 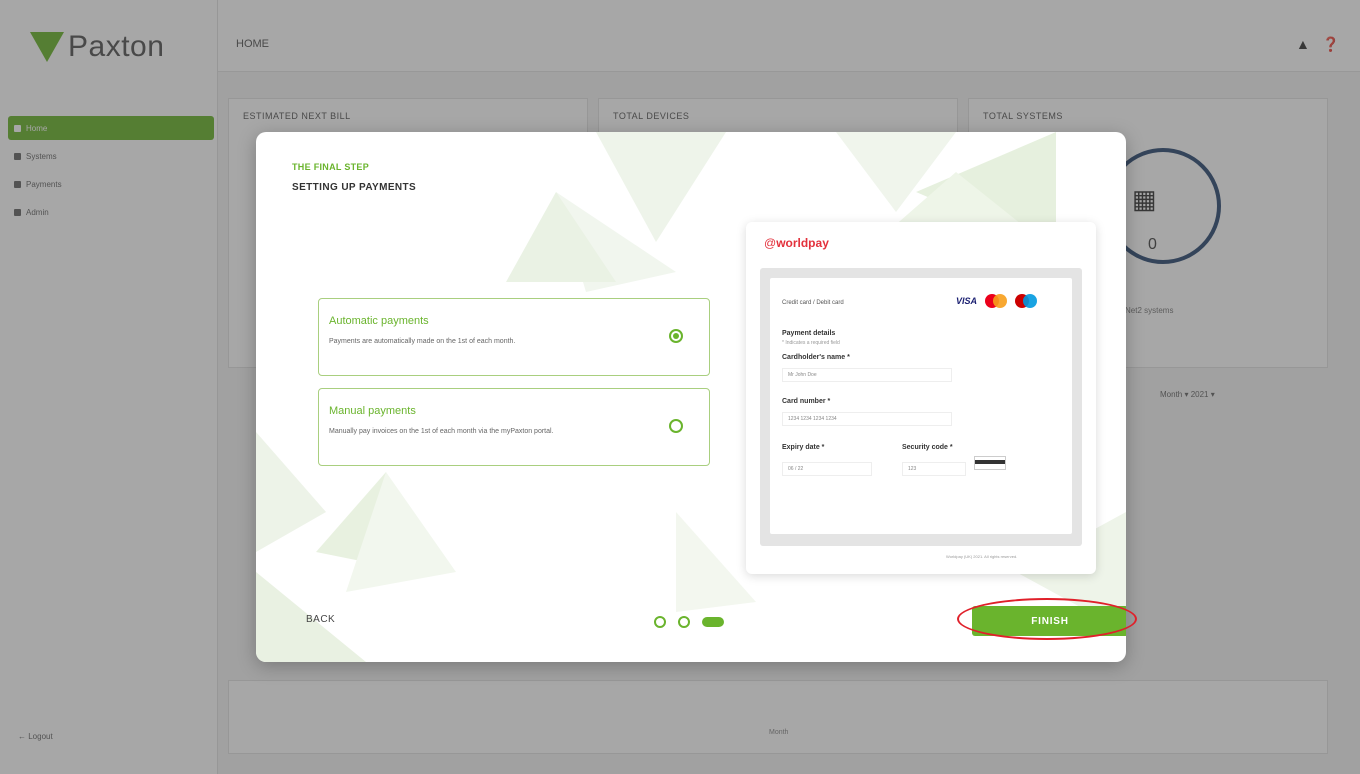 What do you see at coordinates (934, 469) in the screenshot?
I see `security-code-field: 123` at bounding box center [934, 469].